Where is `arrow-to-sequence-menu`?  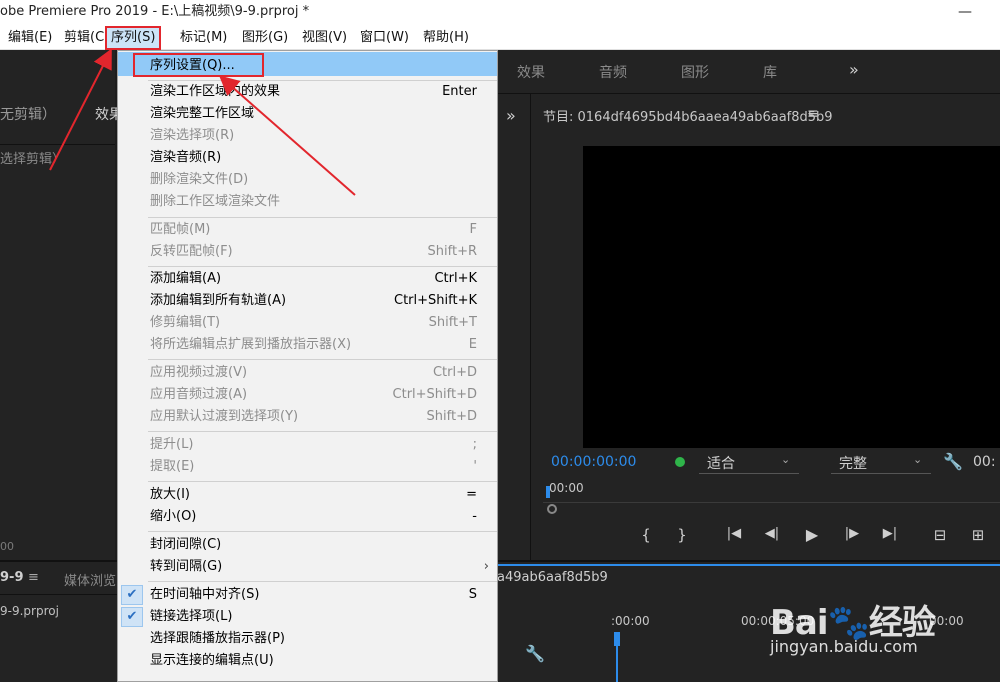
arrow-to-sequence-menu is located at coordinates (80, 109).